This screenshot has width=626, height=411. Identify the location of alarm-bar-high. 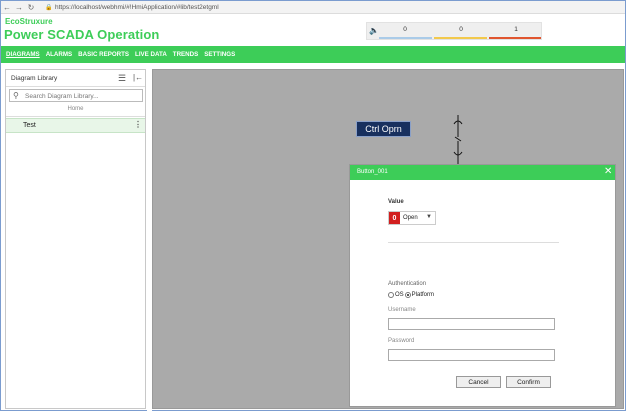
(515, 38).